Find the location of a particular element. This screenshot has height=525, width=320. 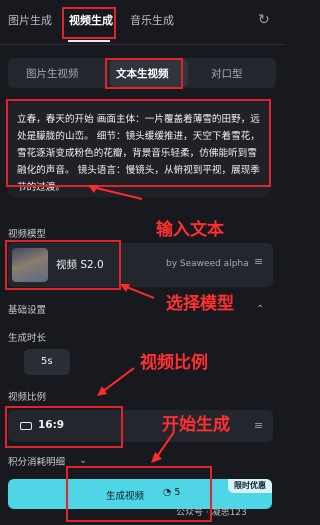

duration-option-5s: 5s is located at coordinates (47, 362).